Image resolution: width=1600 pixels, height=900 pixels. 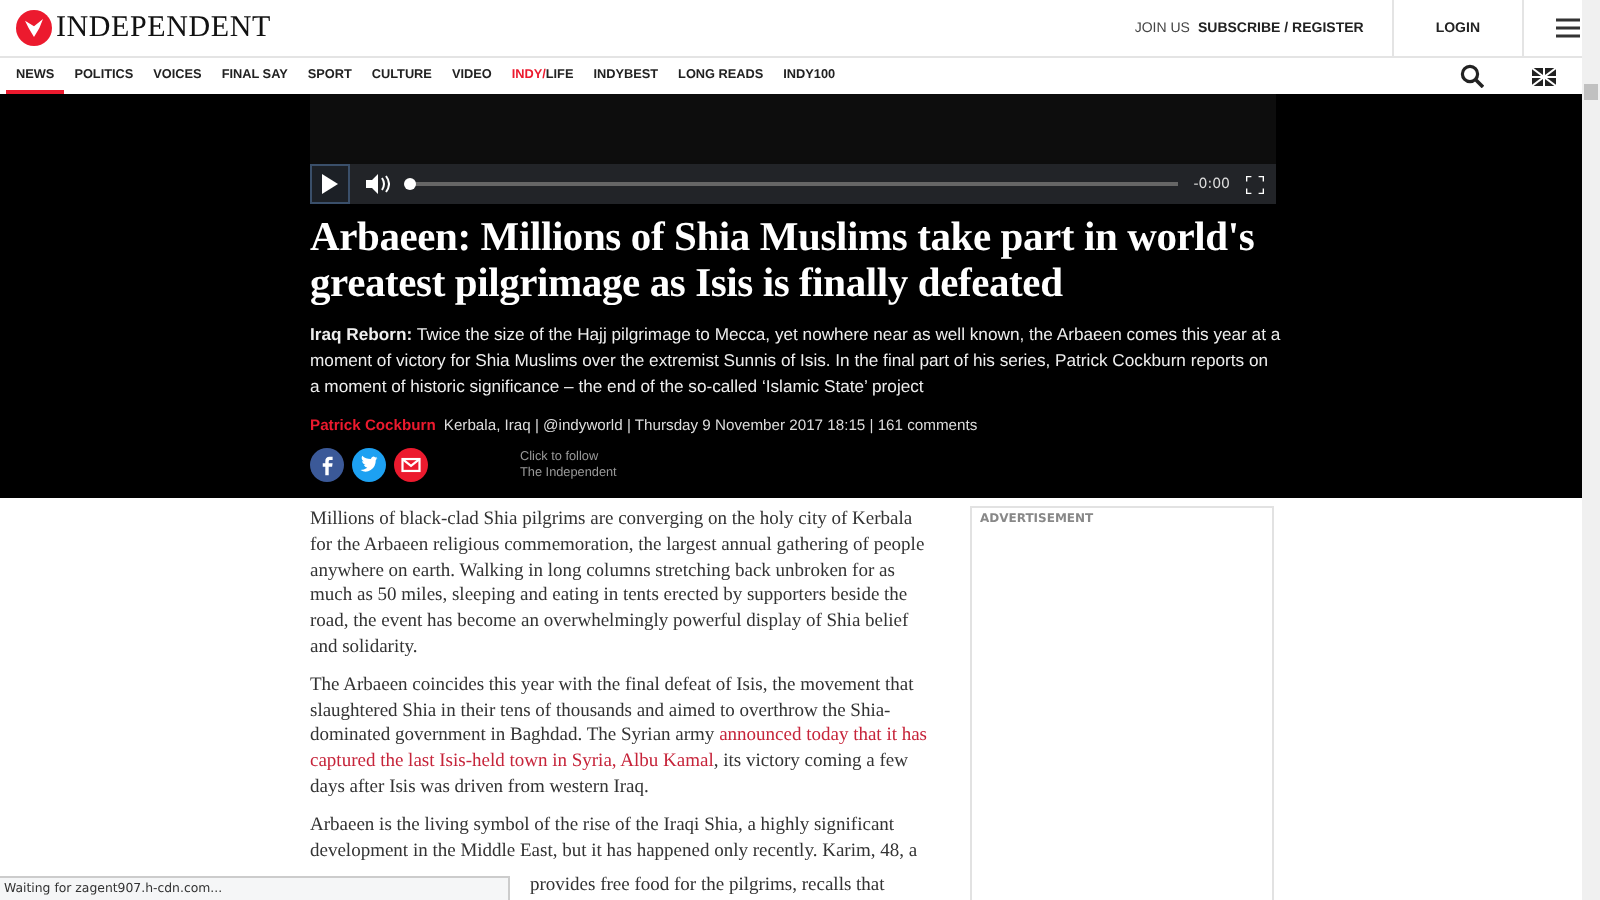 I want to click on play-icon, so click(x=330, y=184).